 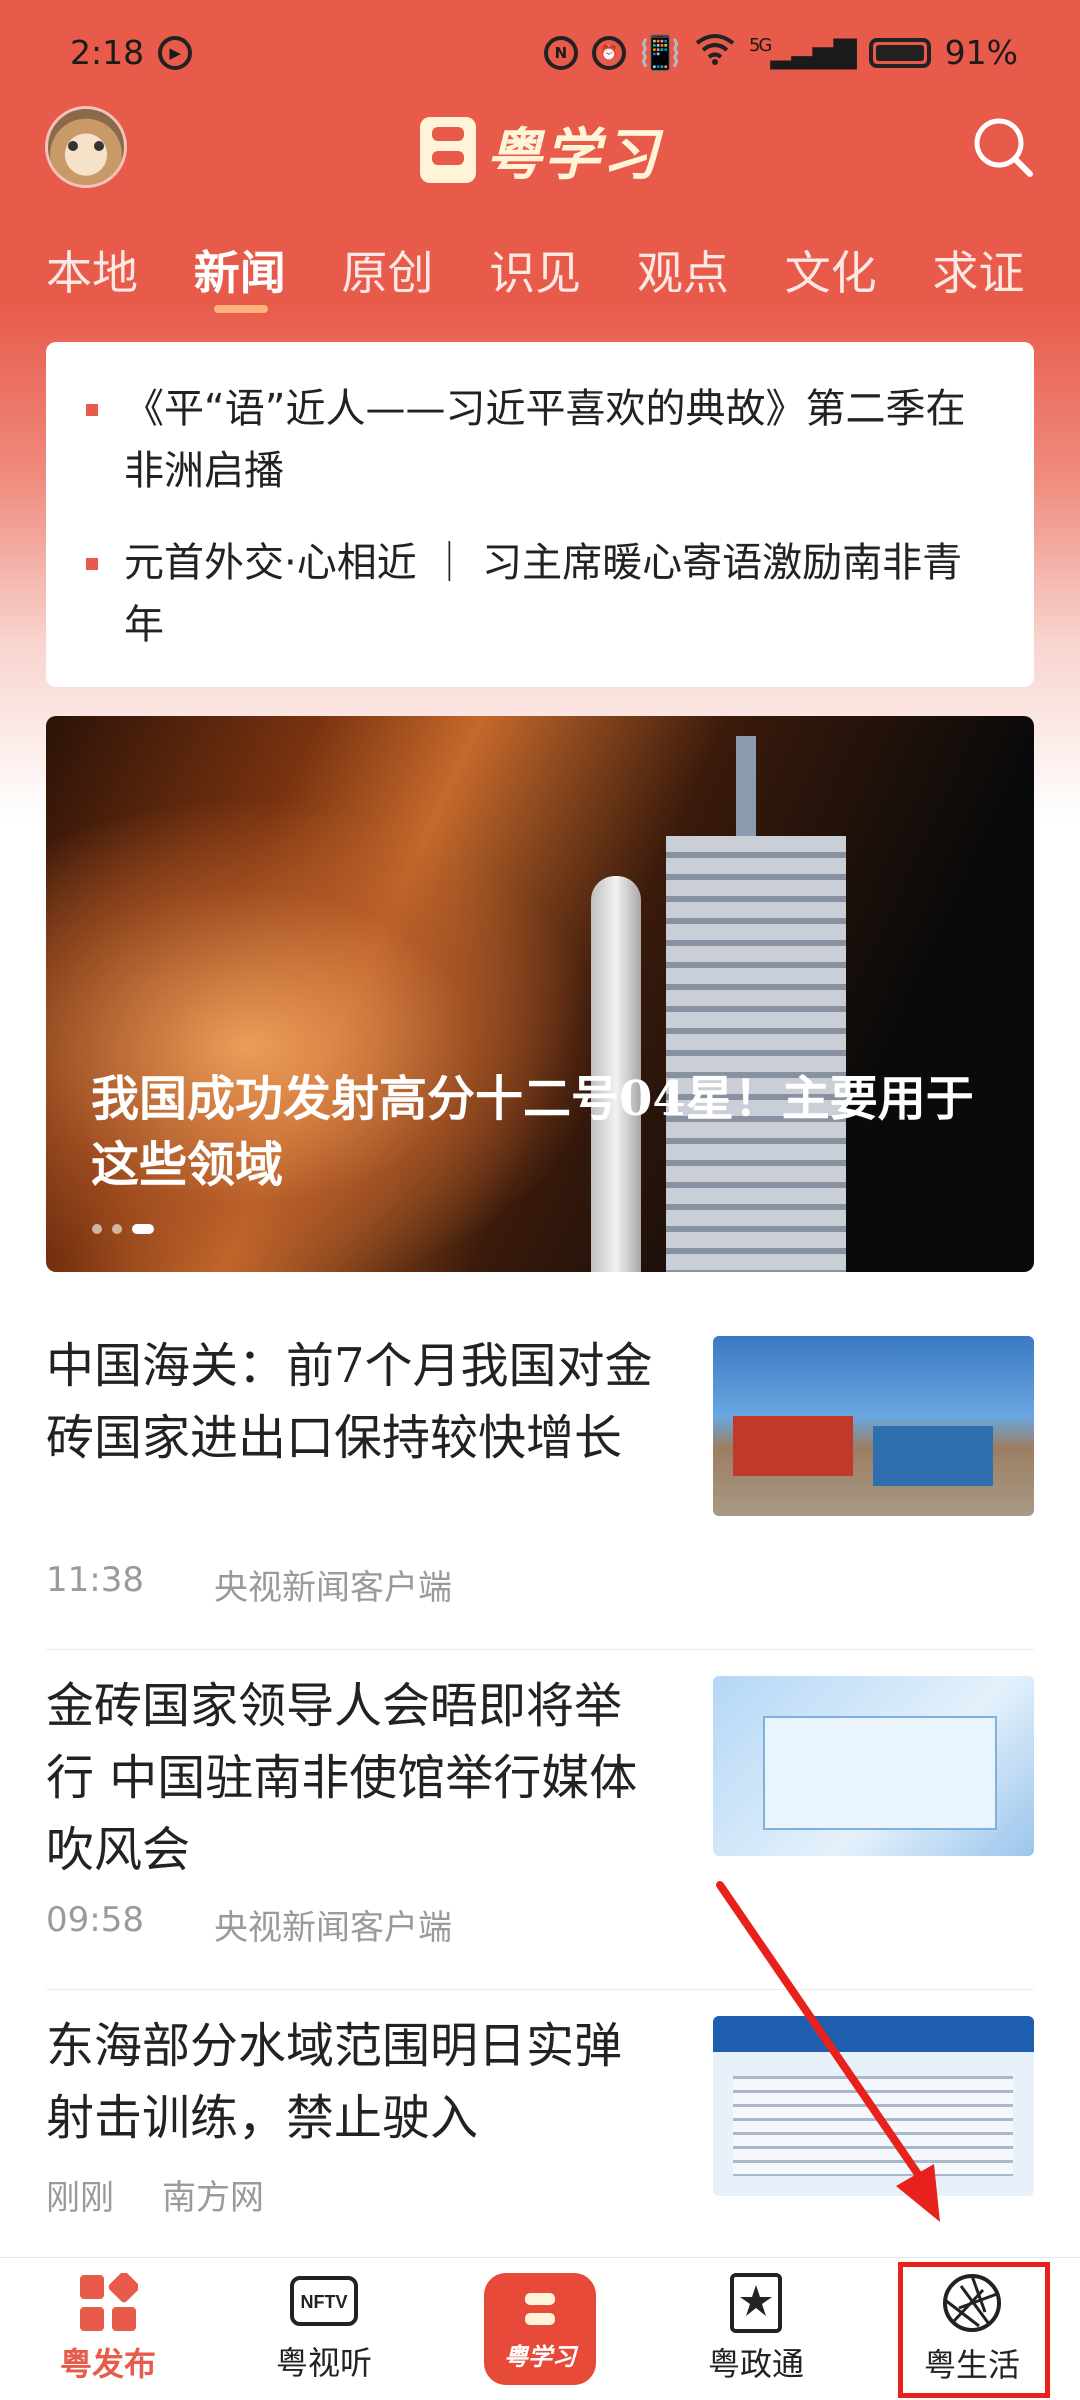 I want to click on headline-item: 元首外交·心相近 ｜ 习主席暖心寄语激励南非青年, so click(x=540, y=594).